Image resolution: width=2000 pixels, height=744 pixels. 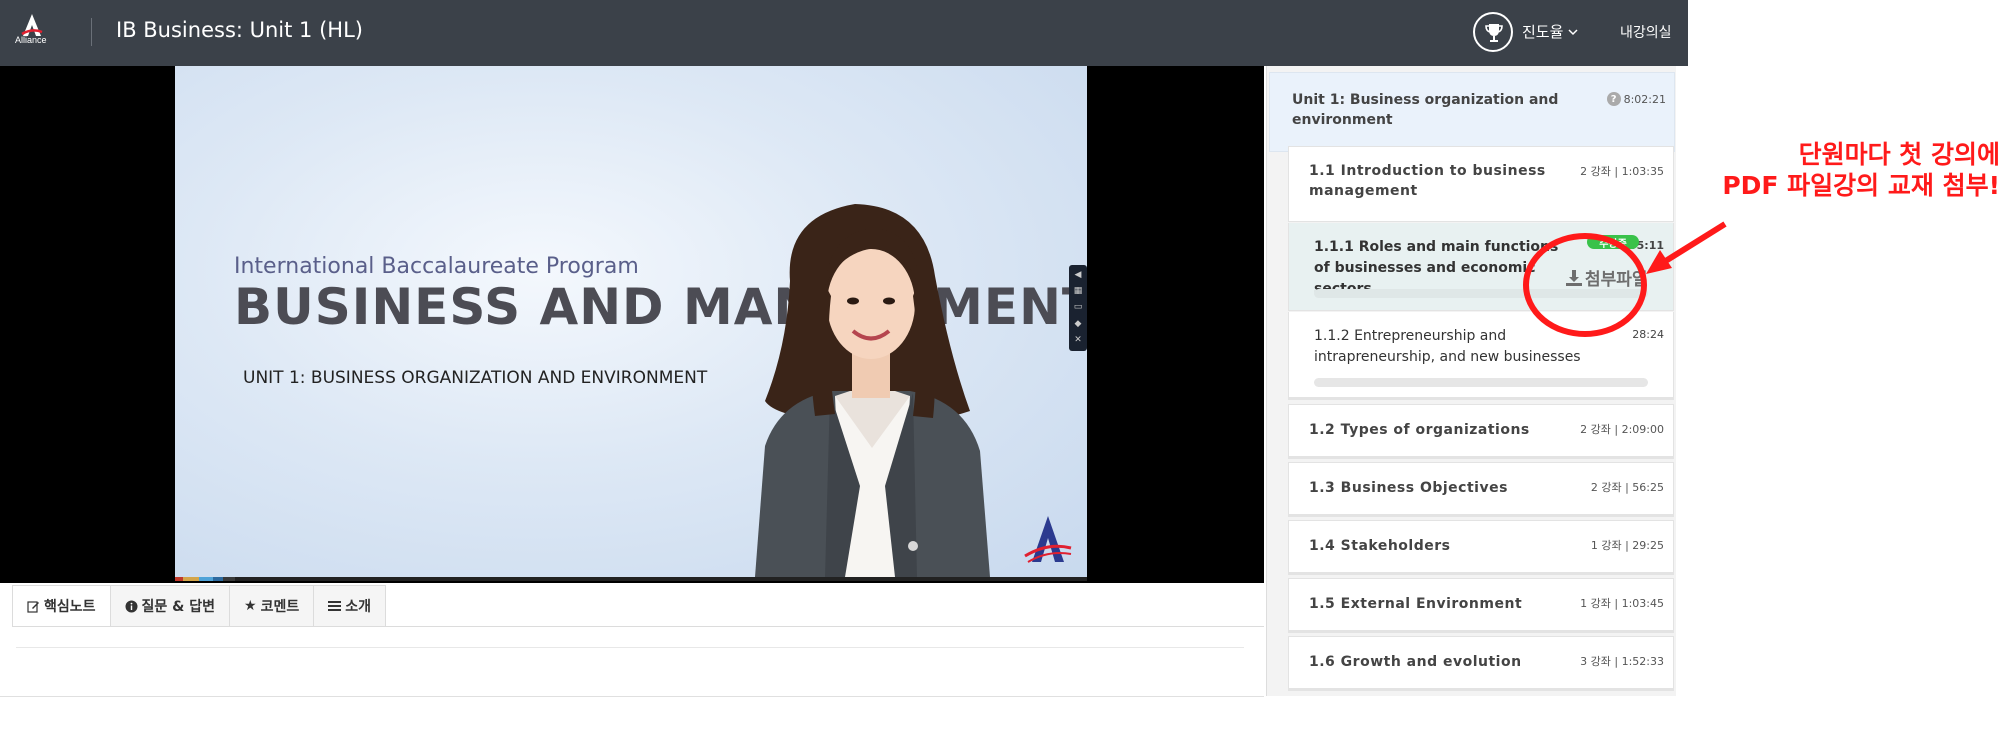 I want to click on trophy-button, so click(x=1493, y=32).